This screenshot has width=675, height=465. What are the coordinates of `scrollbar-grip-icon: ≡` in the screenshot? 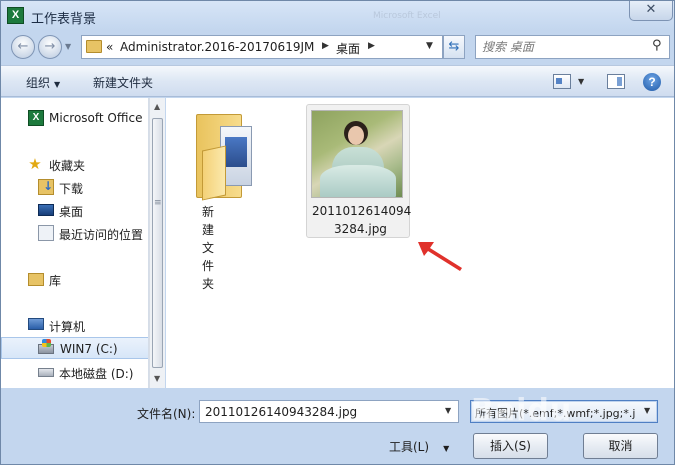 It's located at (158, 203).